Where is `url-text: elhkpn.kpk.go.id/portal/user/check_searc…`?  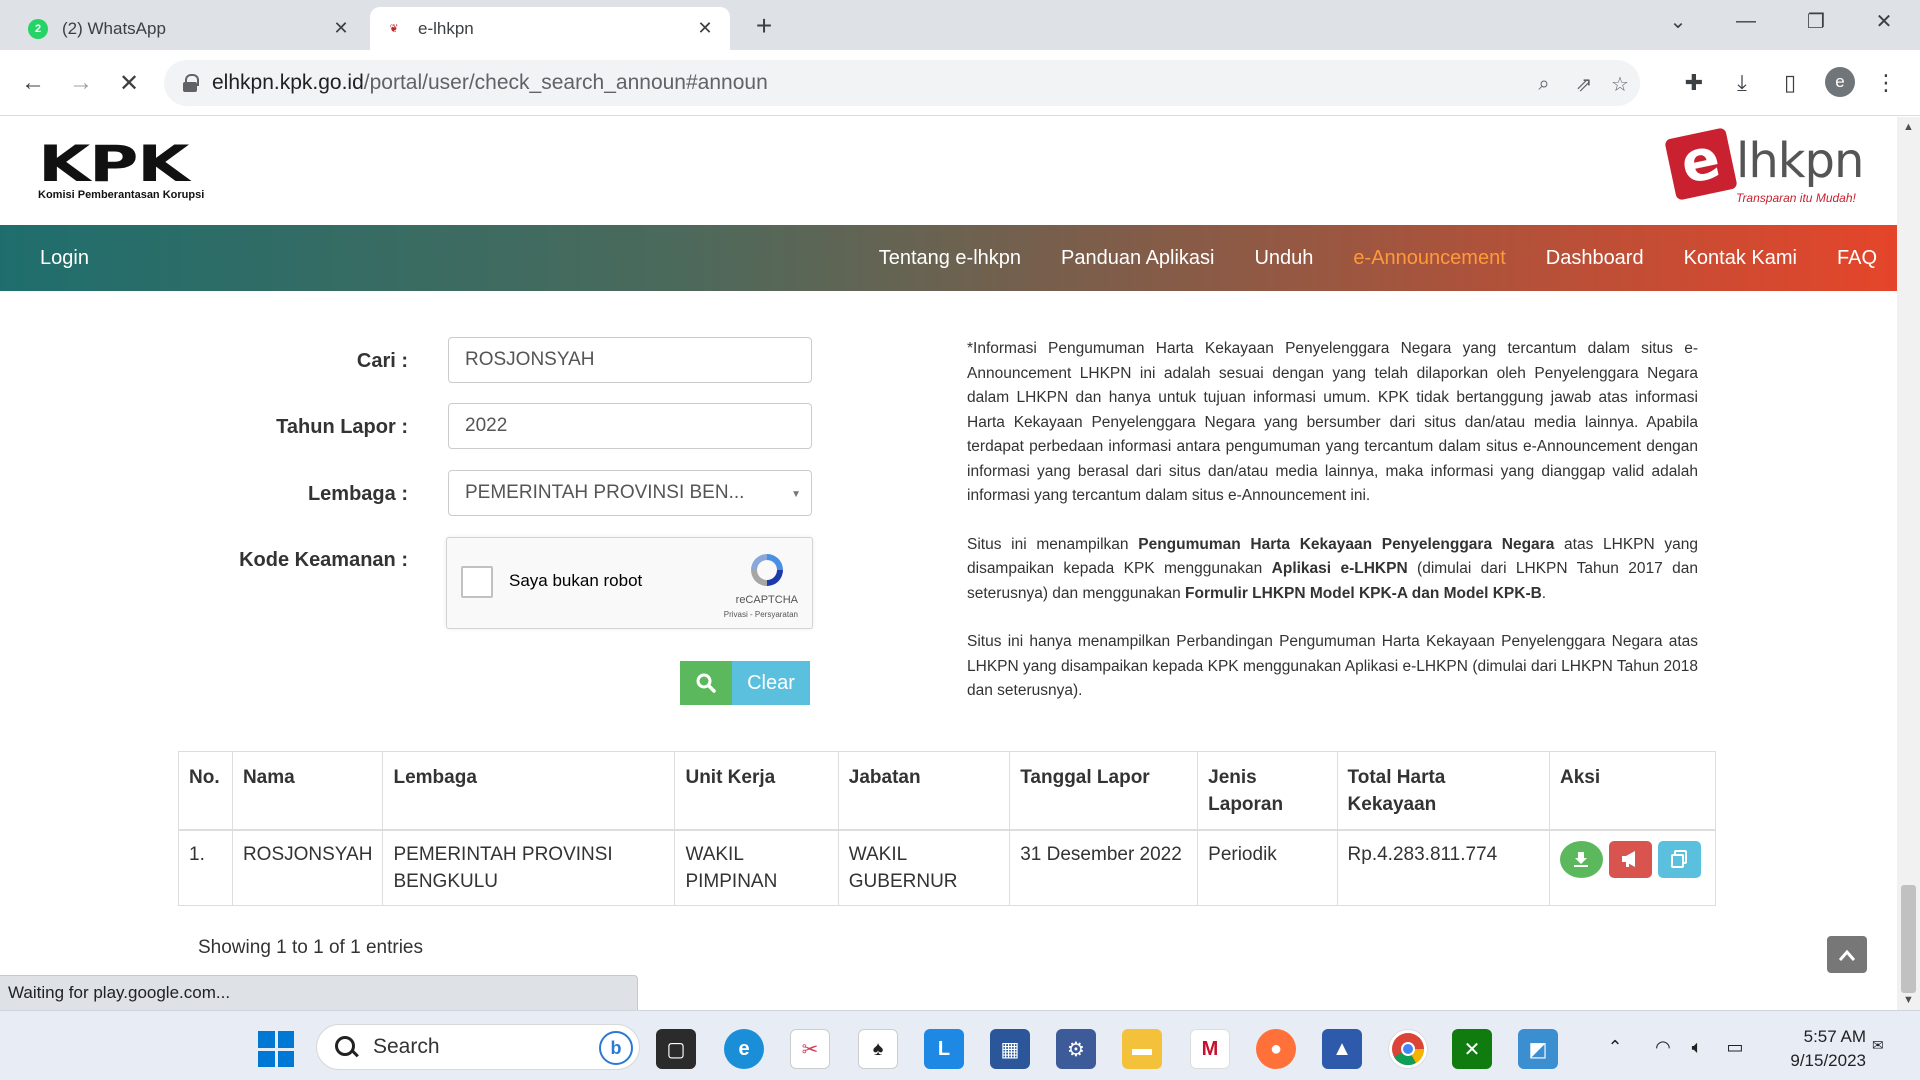
url-text: elhkpn.kpk.go.id/portal/user/check_searc… is located at coordinates (490, 83).